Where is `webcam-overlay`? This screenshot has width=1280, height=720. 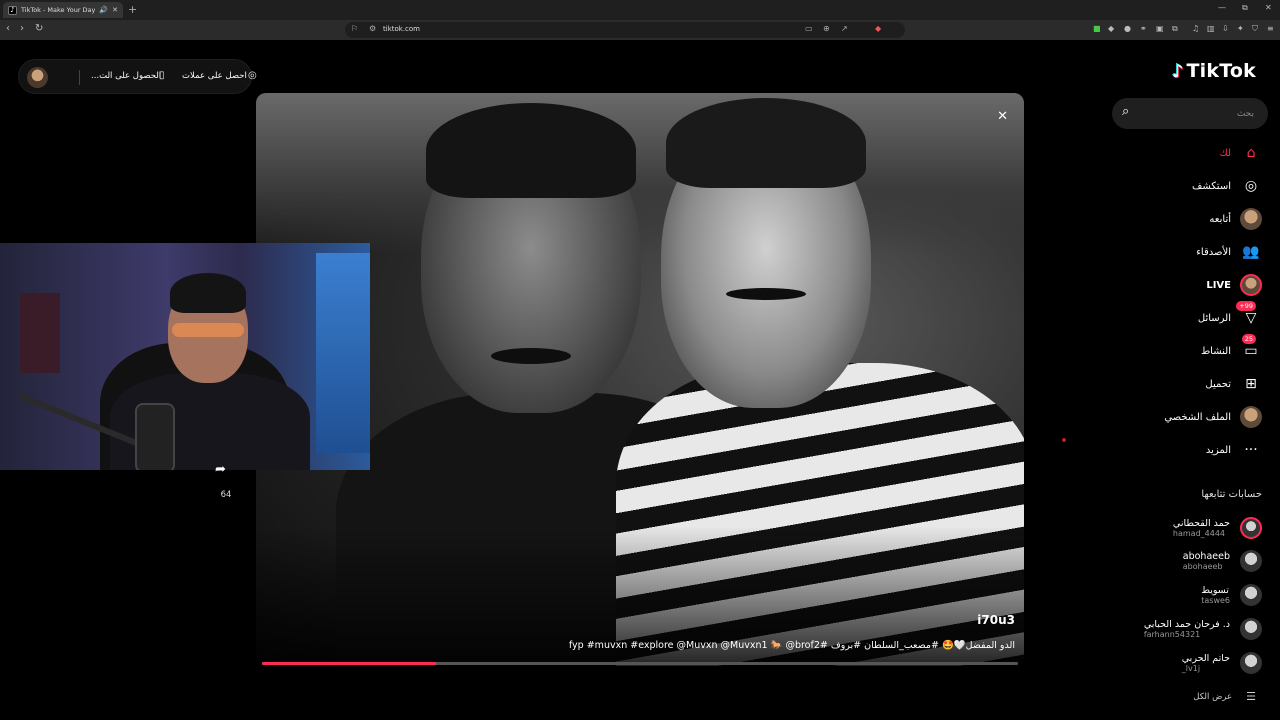
webcam-overlay is located at coordinates (185, 356).